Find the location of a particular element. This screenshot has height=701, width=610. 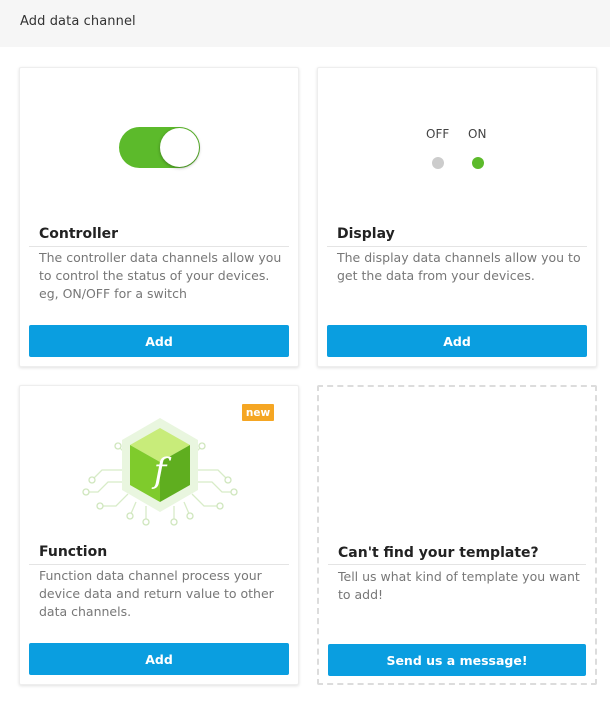

off-label: OFF is located at coordinates (438, 134).